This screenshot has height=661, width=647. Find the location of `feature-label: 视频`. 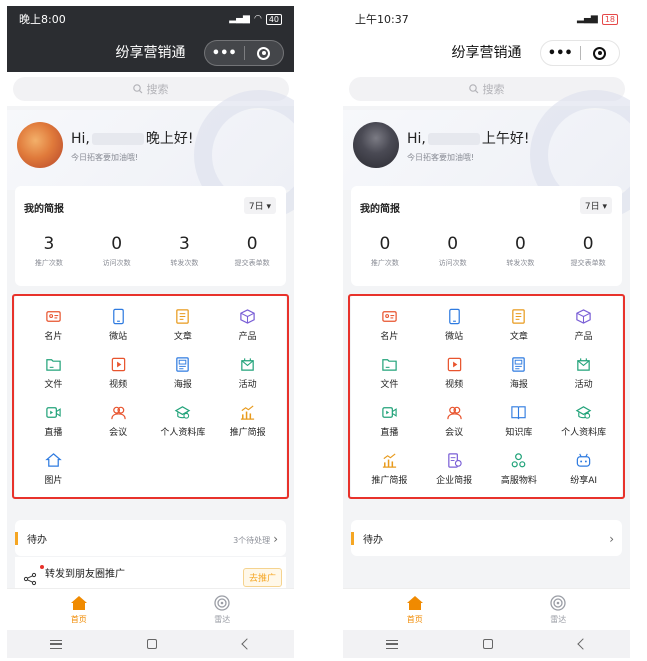

feature-label: 视频 is located at coordinates (118, 385).